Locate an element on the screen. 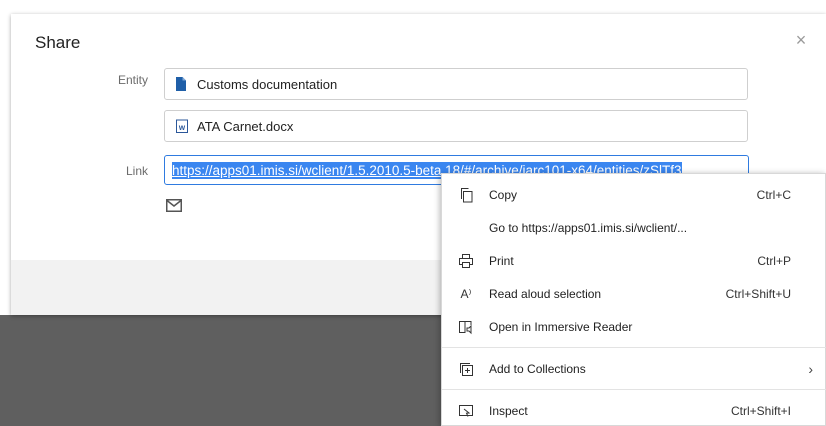 The height and width of the screenshot is (426, 826). menu-item-label: Inspect is located at coordinates (508, 411).